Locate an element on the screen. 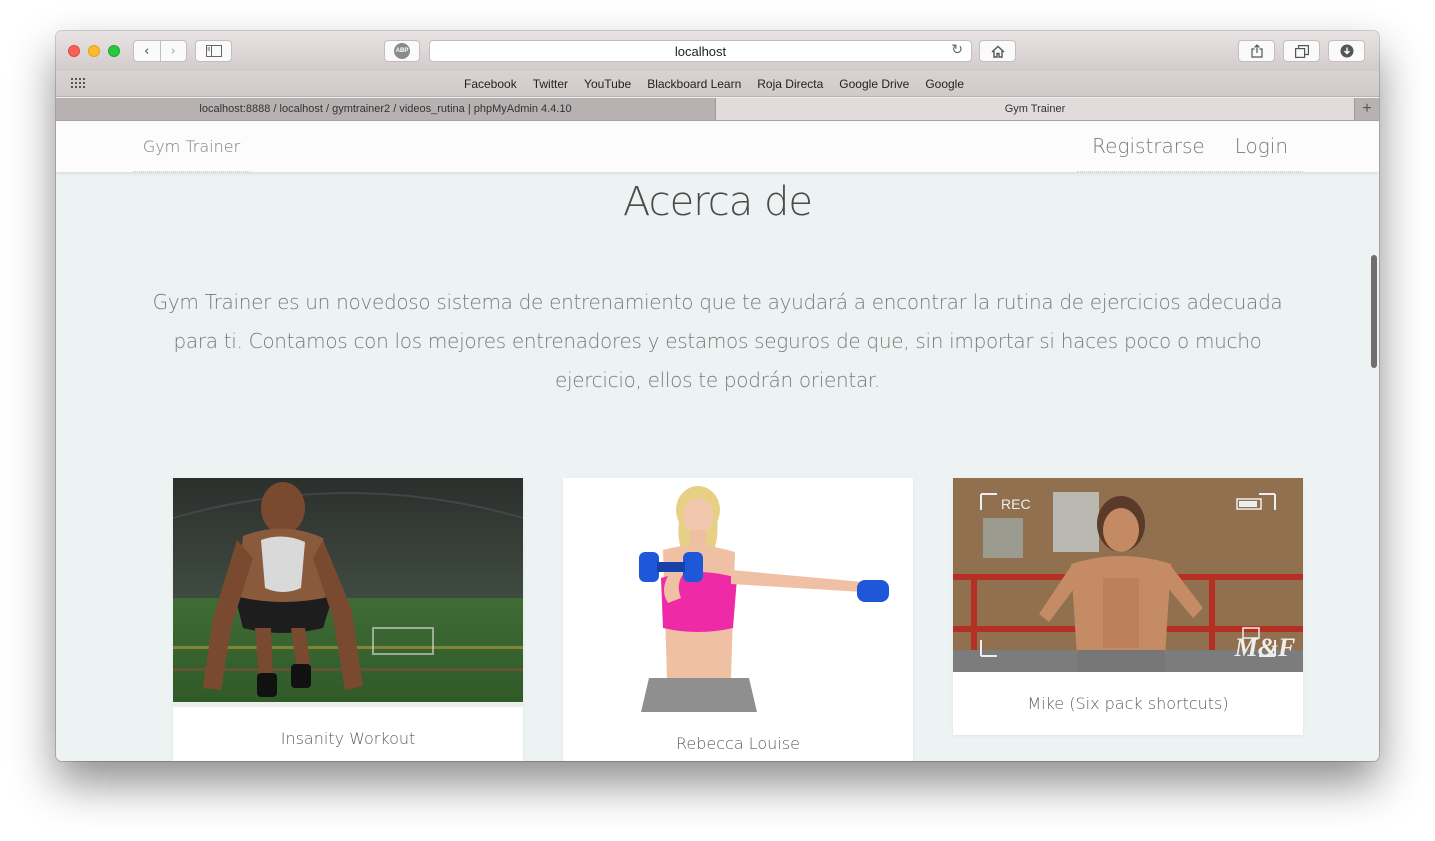 Image resolution: width=1435 pixels, height=841 pixels. new-tab-plus-icon: + is located at coordinates (1366, 109).